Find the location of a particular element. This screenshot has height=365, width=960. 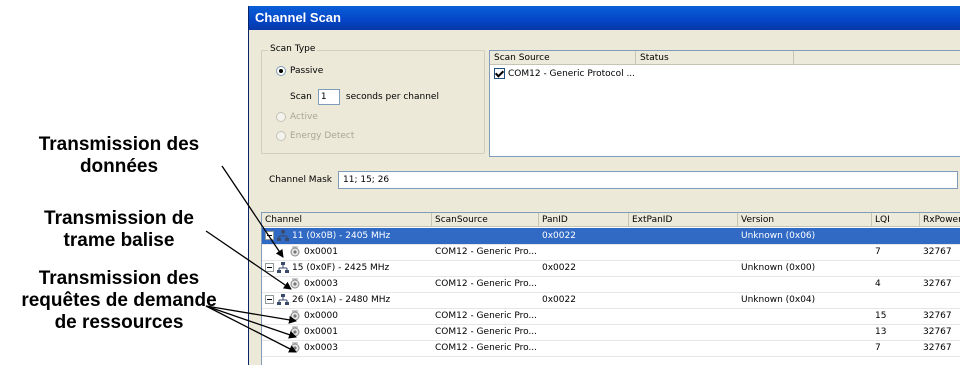

scan-seconds-input: 1 is located at coordinates (328, 97).